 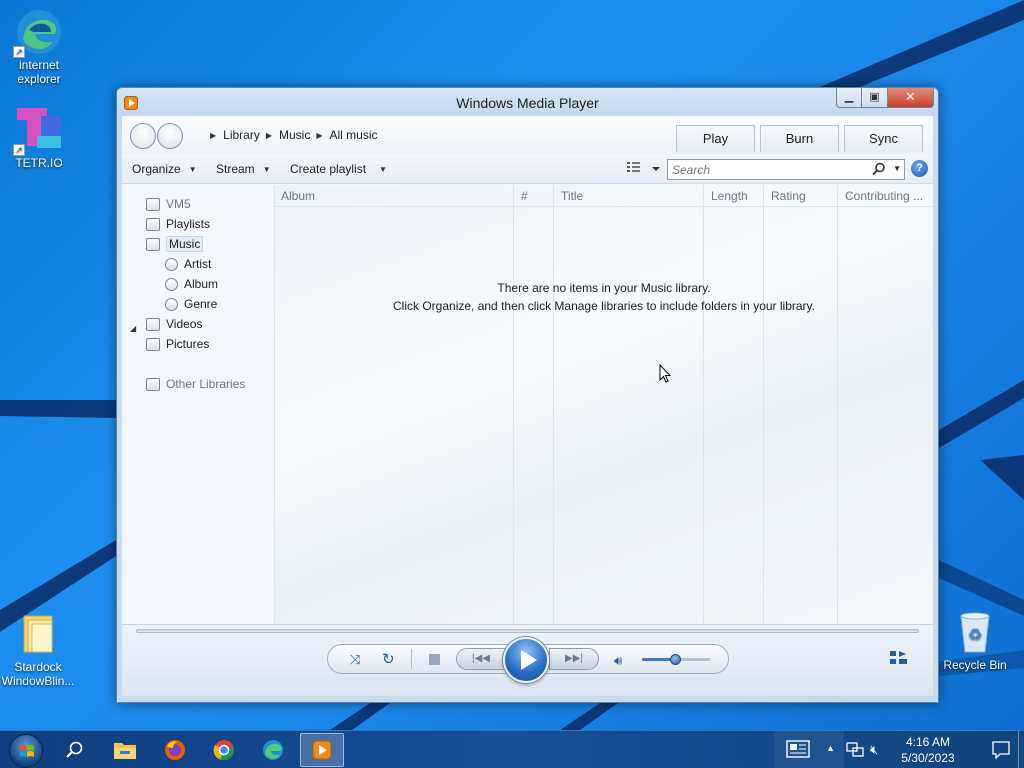 What do you see at coordinates (1021, 749) in the screenshot?
I see `show-desktop-button` at bounding box center [1021, 749].